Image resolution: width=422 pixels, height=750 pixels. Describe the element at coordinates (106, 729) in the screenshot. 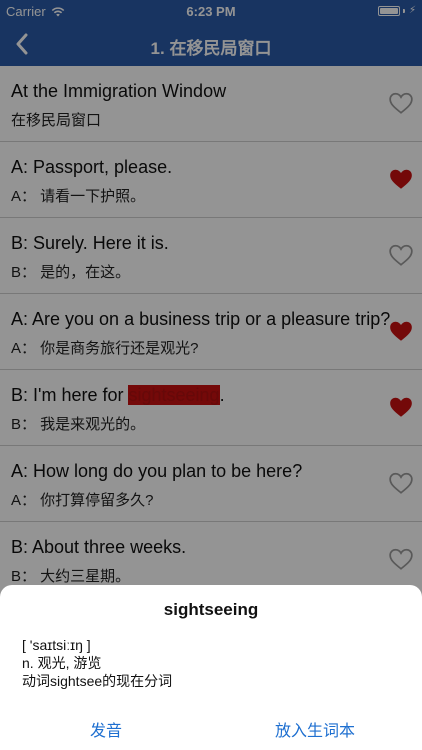

I see `pronounce-button: 发音` at that location.